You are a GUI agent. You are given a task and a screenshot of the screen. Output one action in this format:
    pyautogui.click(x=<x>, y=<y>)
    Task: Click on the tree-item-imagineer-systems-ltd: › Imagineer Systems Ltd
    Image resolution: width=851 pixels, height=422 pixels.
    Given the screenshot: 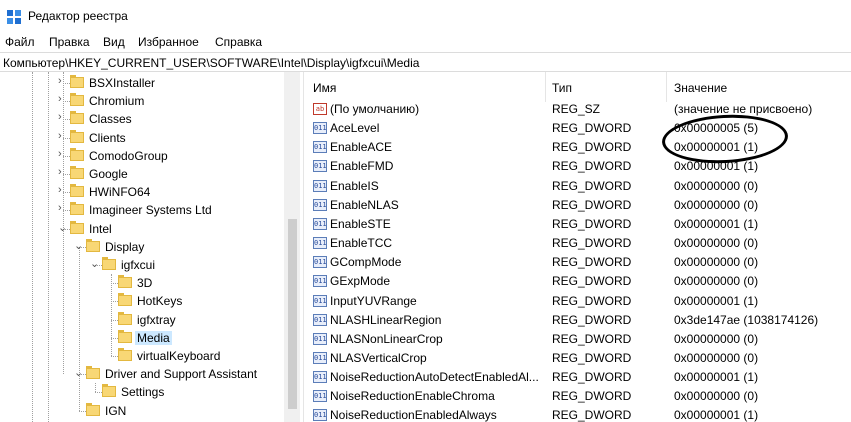 What is the action you would take?
    pyautogui.click(x=142, y=210)
    